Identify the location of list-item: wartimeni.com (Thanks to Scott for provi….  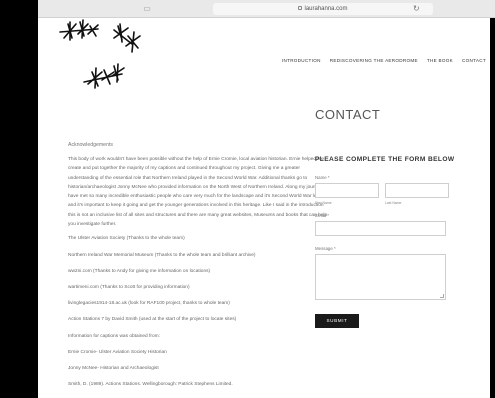
(129, 287).